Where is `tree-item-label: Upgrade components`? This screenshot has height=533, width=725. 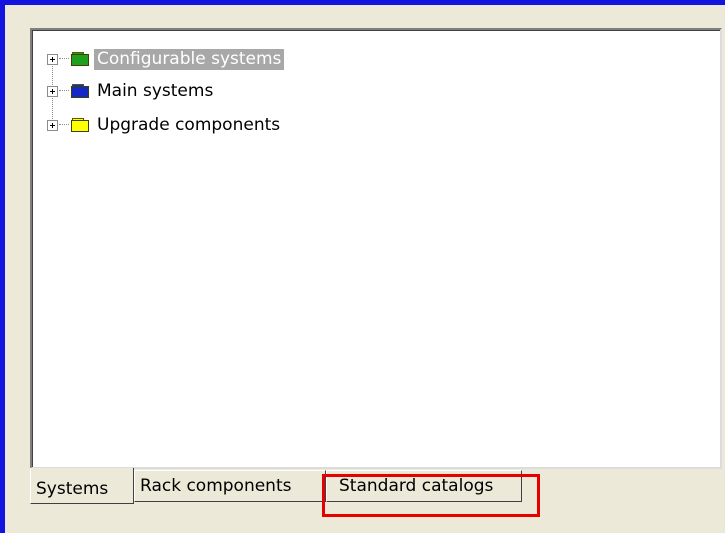 tree-item-label: Upgrade components is located at coordinates (188, 125).